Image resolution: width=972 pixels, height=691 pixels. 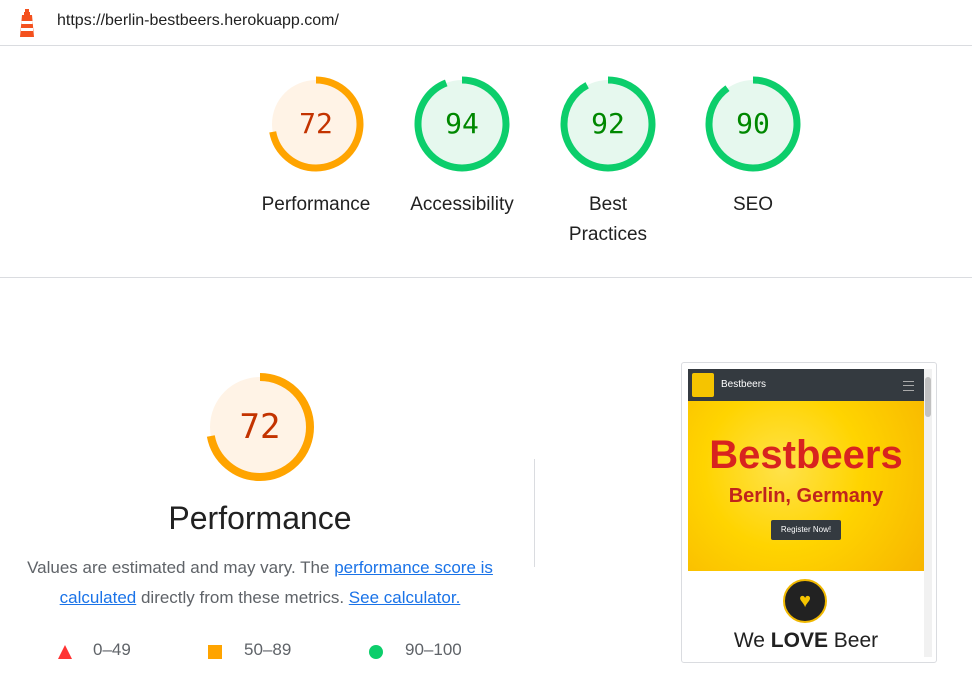 What do you see at coordinates (928, 513) in the screenshot?
I see `screenshot-scrollbar` at bounding box center [928, 513].